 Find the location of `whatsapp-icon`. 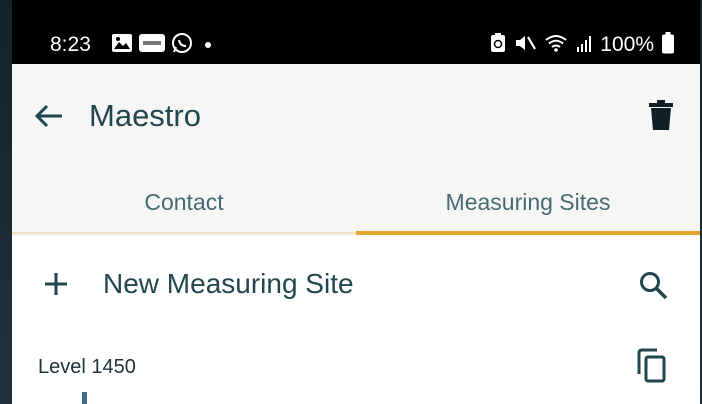

whatsapp-icon is located at coordinates (182, 45).